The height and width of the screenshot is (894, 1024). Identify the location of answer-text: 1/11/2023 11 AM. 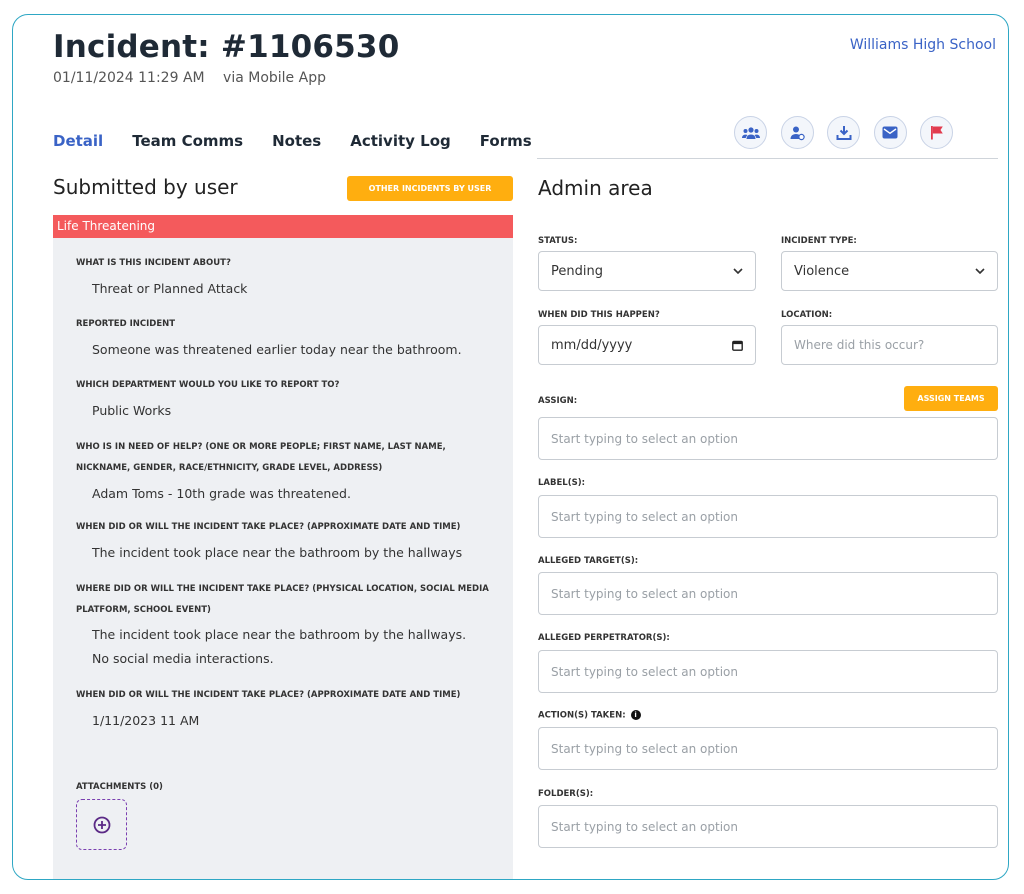
(146, 720).